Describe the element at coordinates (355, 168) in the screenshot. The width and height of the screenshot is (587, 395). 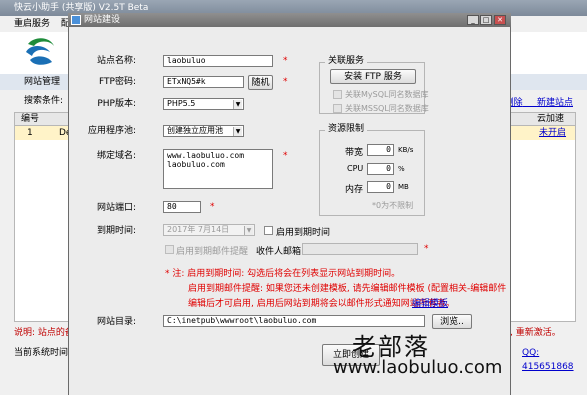
I see `cpu-label: CPU` at that location.